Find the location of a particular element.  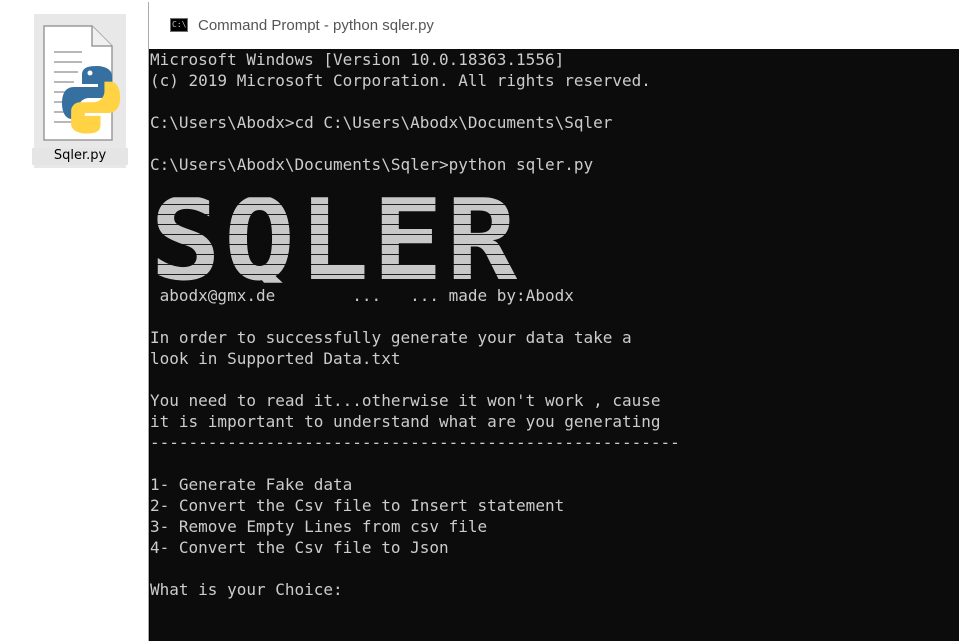

menu-option-1: 1- Generate Fake data is located at coordinates (251, 484).